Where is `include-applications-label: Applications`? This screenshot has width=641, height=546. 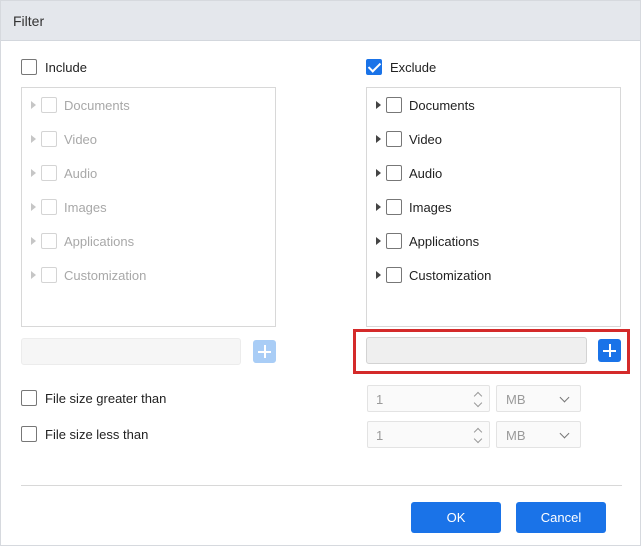 include-applications-label: Applications is located at coordinates (99, 241).